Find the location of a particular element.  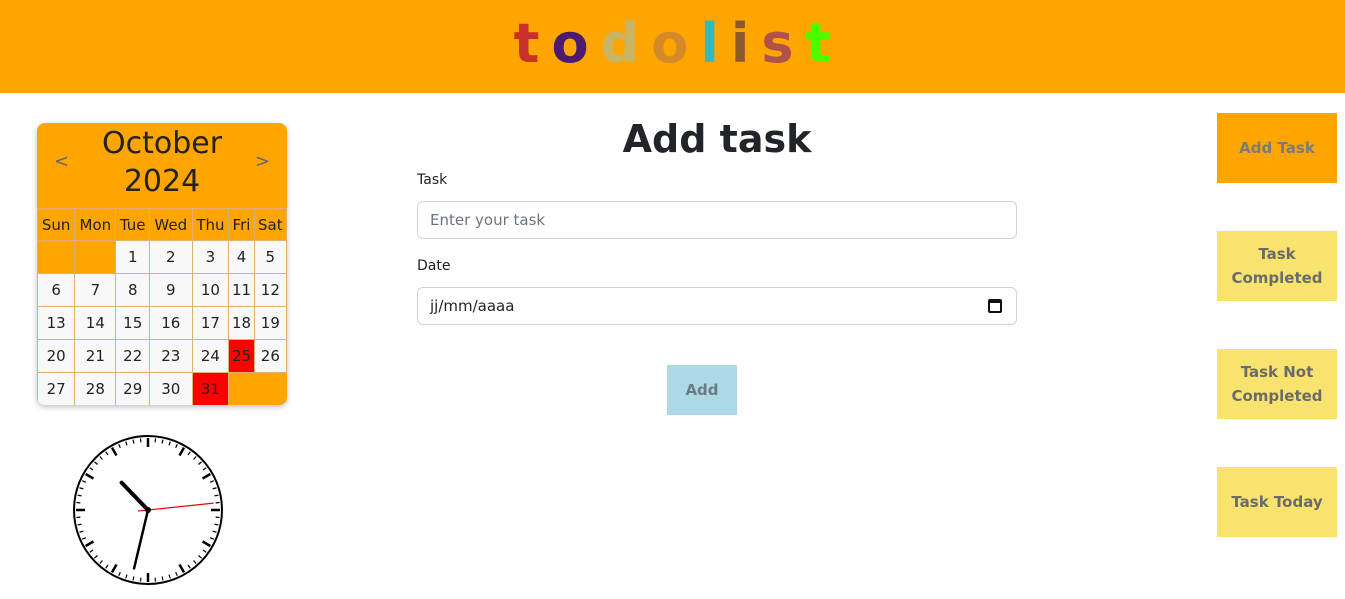

analog-clock is located at coordinates (148, 510).